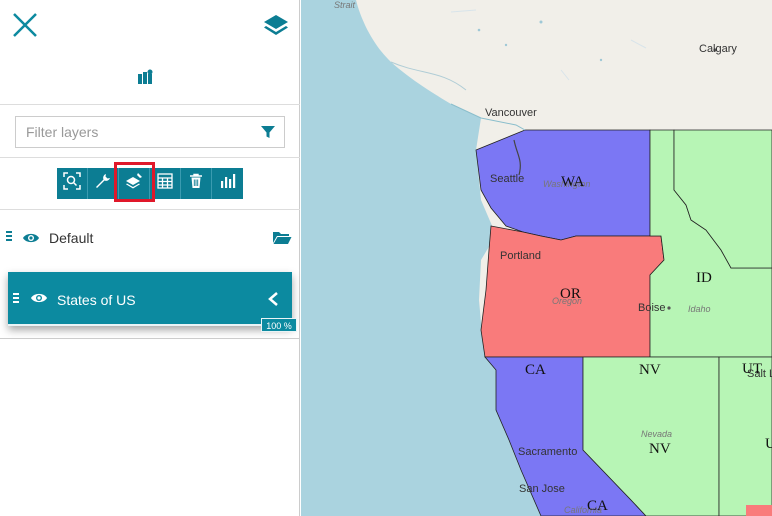 The image size is (772, 516). Describe the element at coordinates (652, 308) in the screenshot. I see `map-city-label: Boise` at that location.